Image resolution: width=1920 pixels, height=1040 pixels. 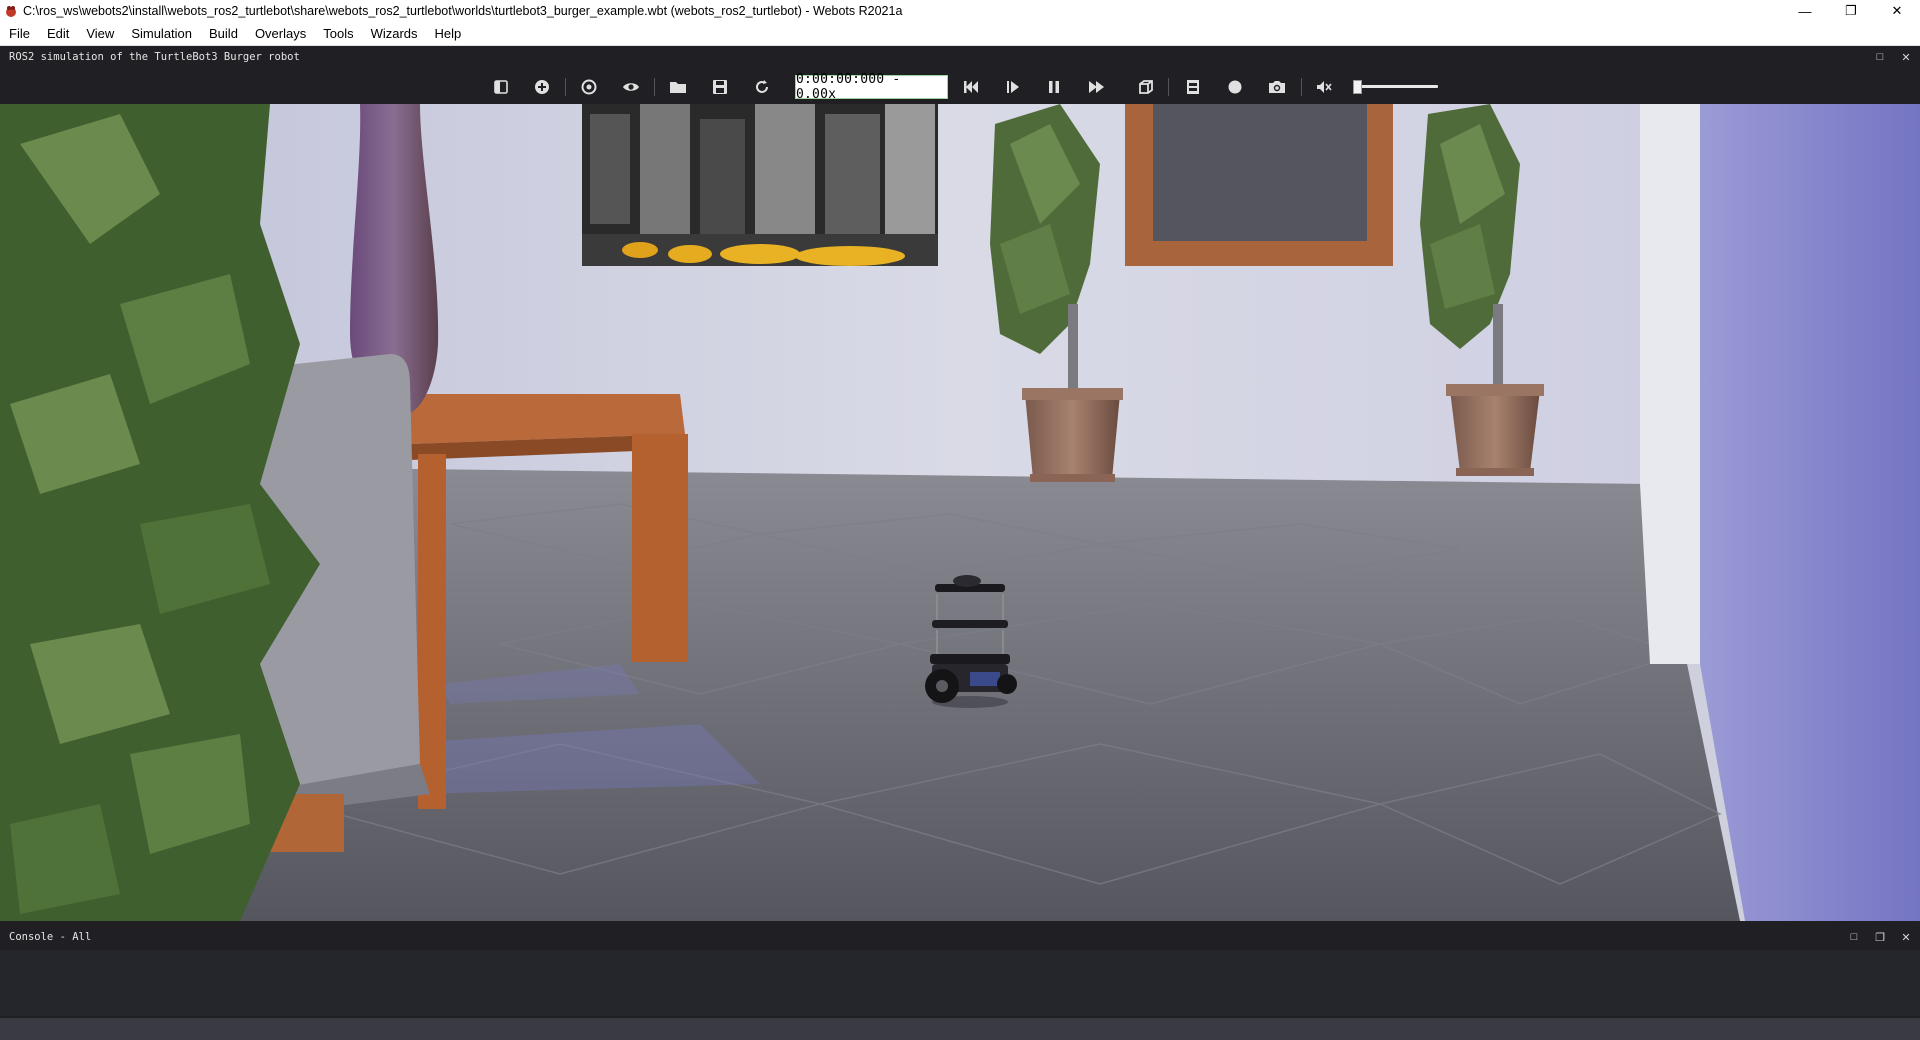 What do you see at coordinates (960, 937) in the screenshot?
I see `console-header: Console - All □ ❐ ✕` at bounding box center [960, 937].